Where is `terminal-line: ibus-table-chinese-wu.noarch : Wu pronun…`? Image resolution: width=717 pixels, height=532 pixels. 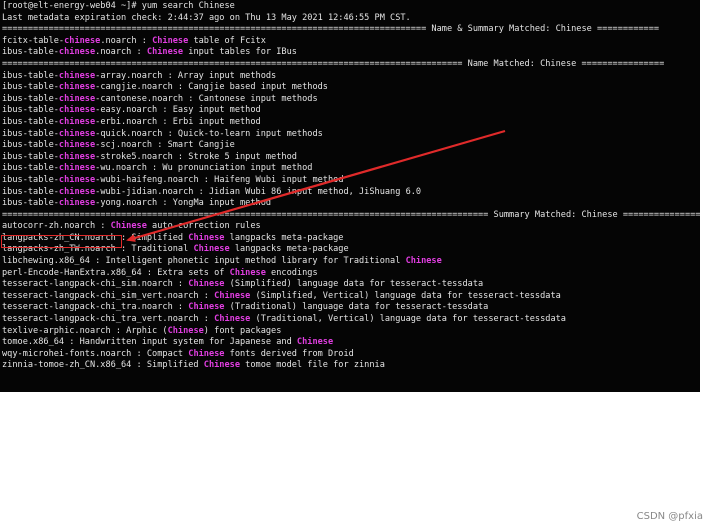
terminal-line: ibus-table-chinese-wu.noarch : Wu pronun… is located at coordinates (351, 169).